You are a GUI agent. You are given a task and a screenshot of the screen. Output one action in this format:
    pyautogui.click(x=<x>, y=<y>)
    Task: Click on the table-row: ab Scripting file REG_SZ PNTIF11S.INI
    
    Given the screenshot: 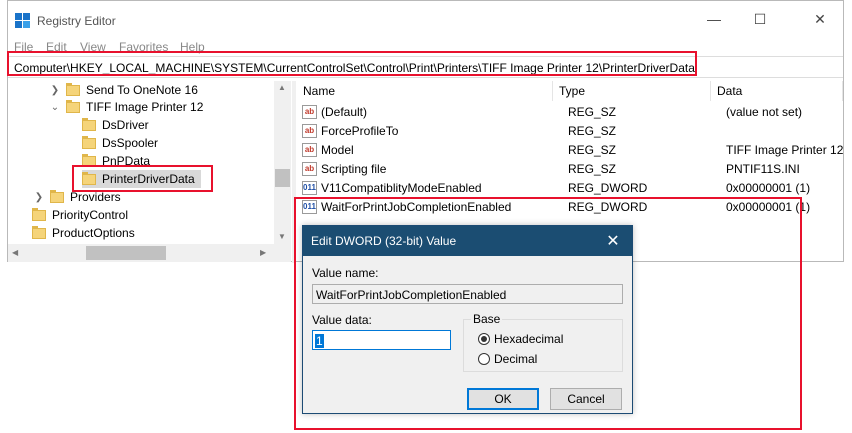 What is the action you would take?
    pyautogui.click(x=570, y=169)
    